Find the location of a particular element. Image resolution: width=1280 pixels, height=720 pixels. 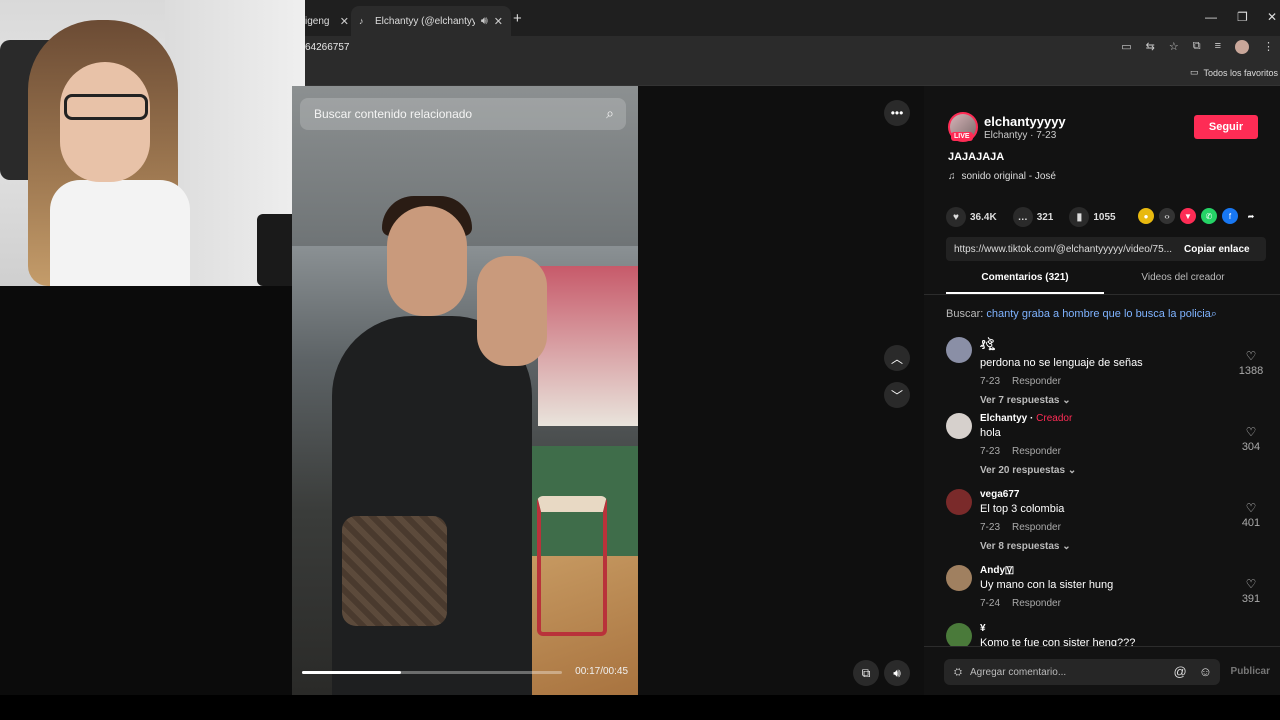

bottom-black-bar is located at coordinates (640, 707).